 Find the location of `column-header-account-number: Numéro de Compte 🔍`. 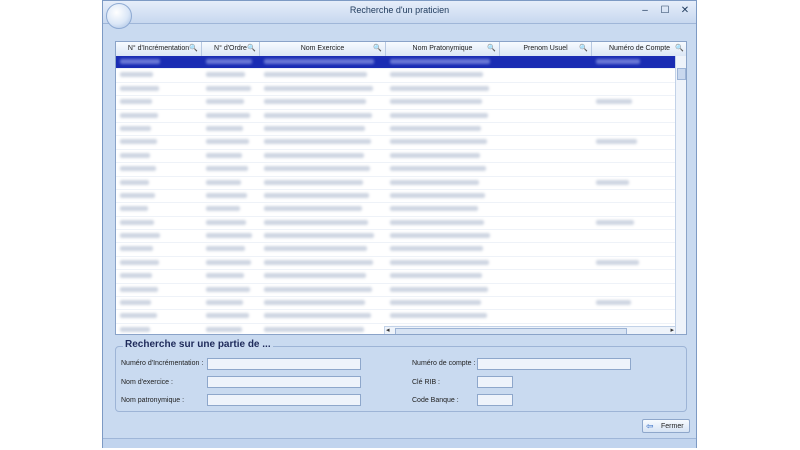

column-header-account-number: Numéro de Compte 🔍 is located at coordinates (639, 49).